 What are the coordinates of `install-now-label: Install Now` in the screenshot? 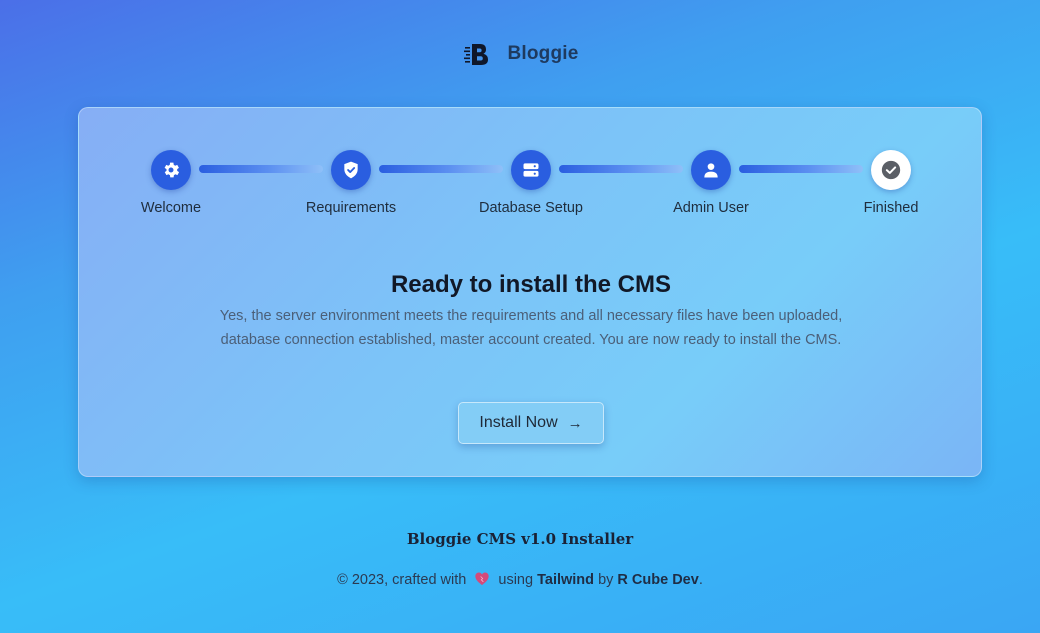 It's located at (518, 422).